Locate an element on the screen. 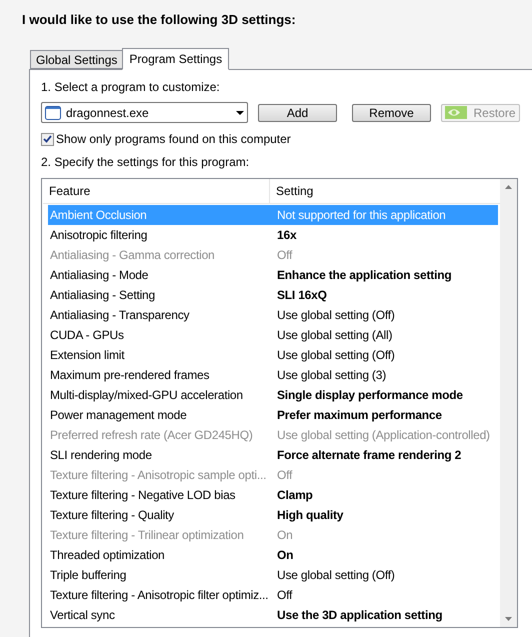  setting-cell-text: Not supported for this application is located at coordinates (361, 215).